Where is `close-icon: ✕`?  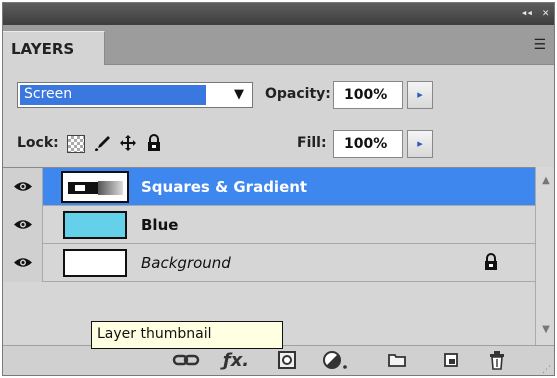
close-icon: ✕ is located at coordinates (545, 12).